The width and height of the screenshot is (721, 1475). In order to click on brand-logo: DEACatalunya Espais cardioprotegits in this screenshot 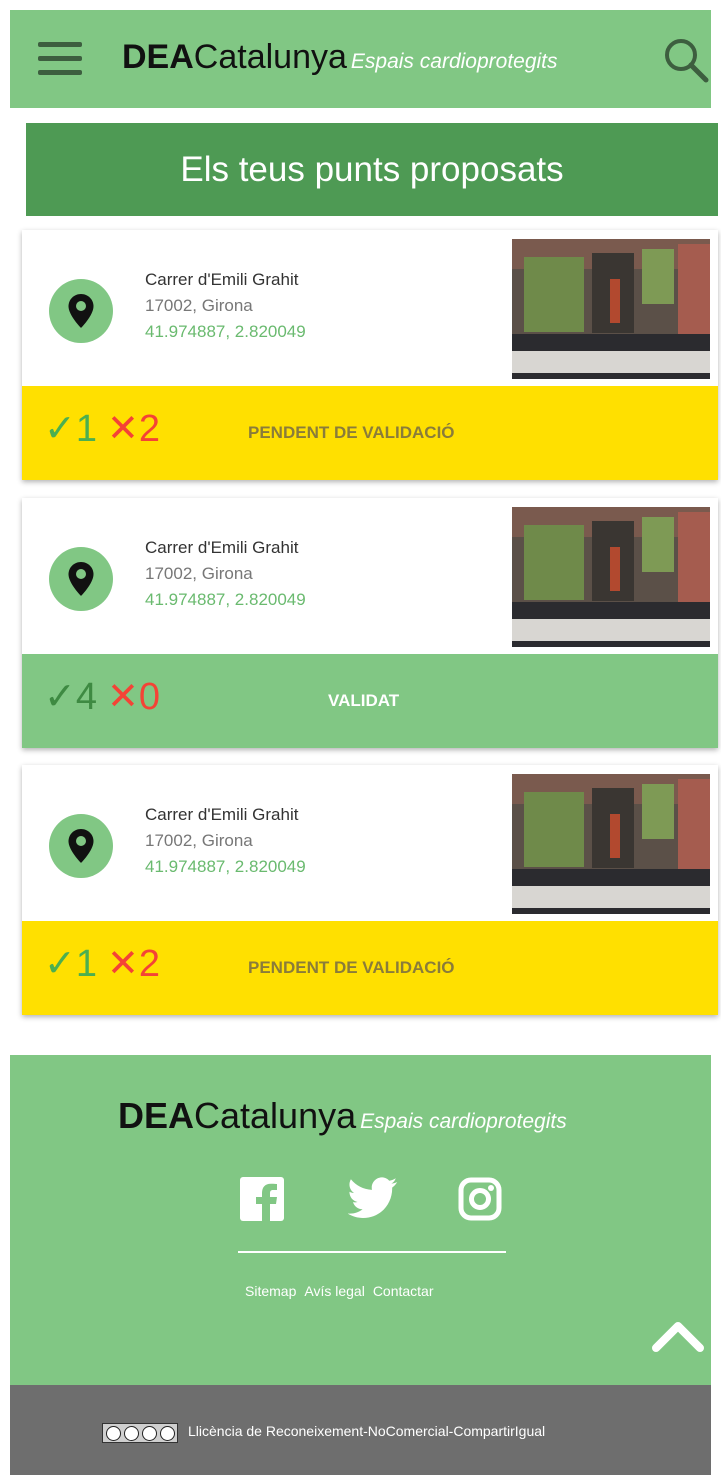, I will do `click(340, 57)`.